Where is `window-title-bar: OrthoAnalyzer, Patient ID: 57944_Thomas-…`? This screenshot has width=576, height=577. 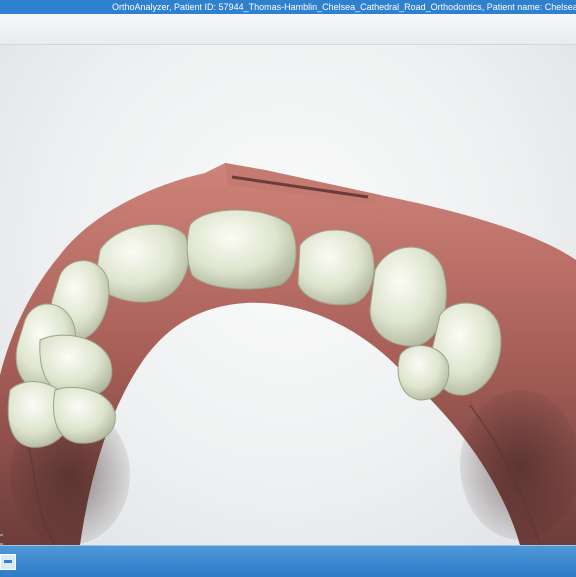 window-title-bar: OrthoAnalyzer, Patient ID: 57944_Thomas-… is located at coordinates (288, 7).